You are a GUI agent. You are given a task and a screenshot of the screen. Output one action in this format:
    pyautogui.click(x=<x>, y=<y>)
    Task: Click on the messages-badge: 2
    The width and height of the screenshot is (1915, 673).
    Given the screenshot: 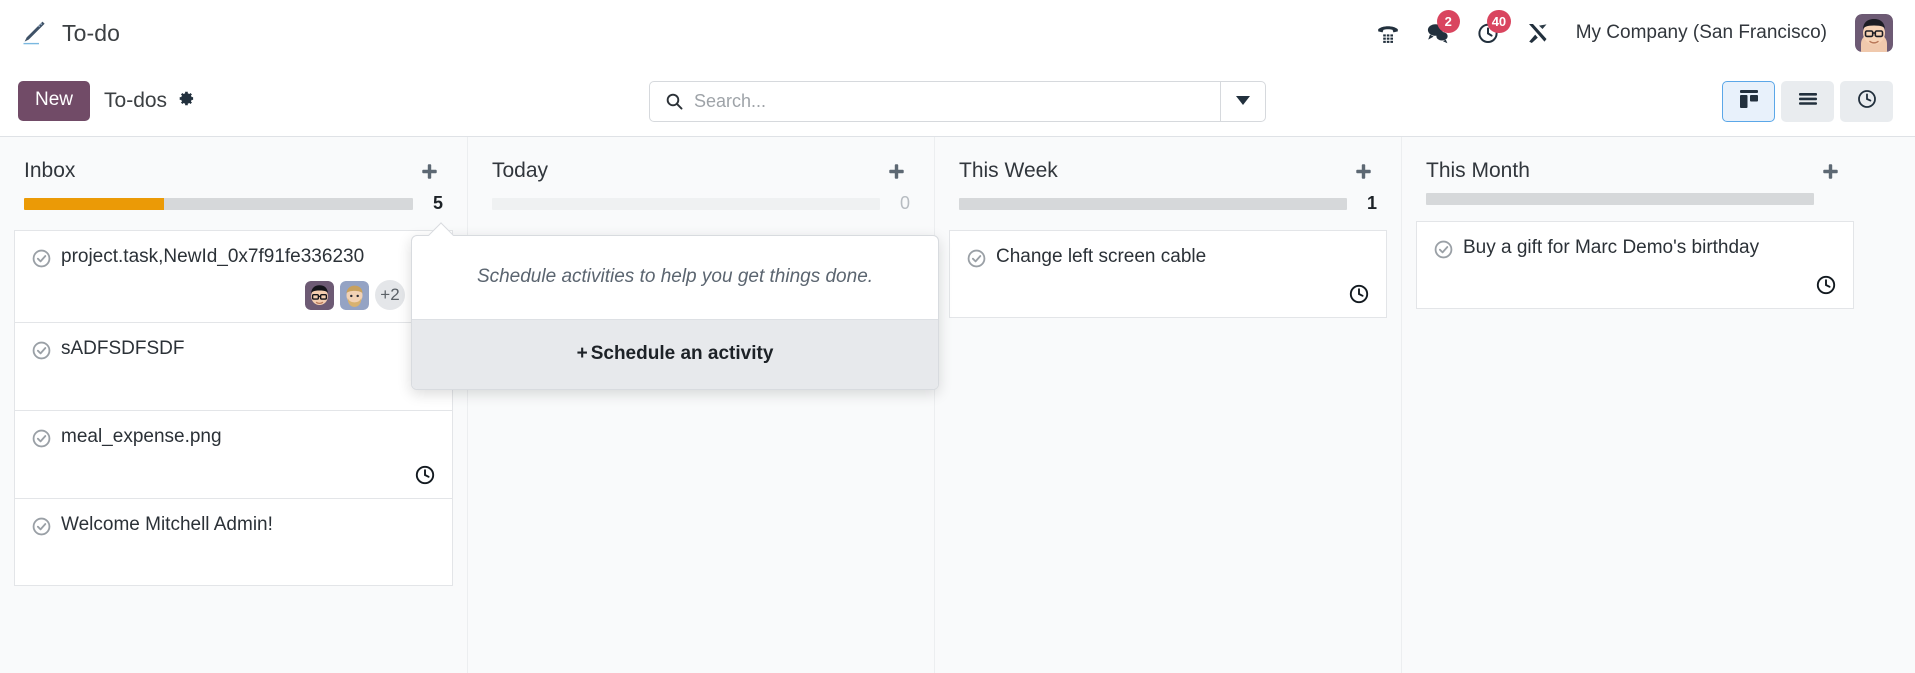 What is the action you would take?
    pyautogui.click(x=1448, y=21)
    